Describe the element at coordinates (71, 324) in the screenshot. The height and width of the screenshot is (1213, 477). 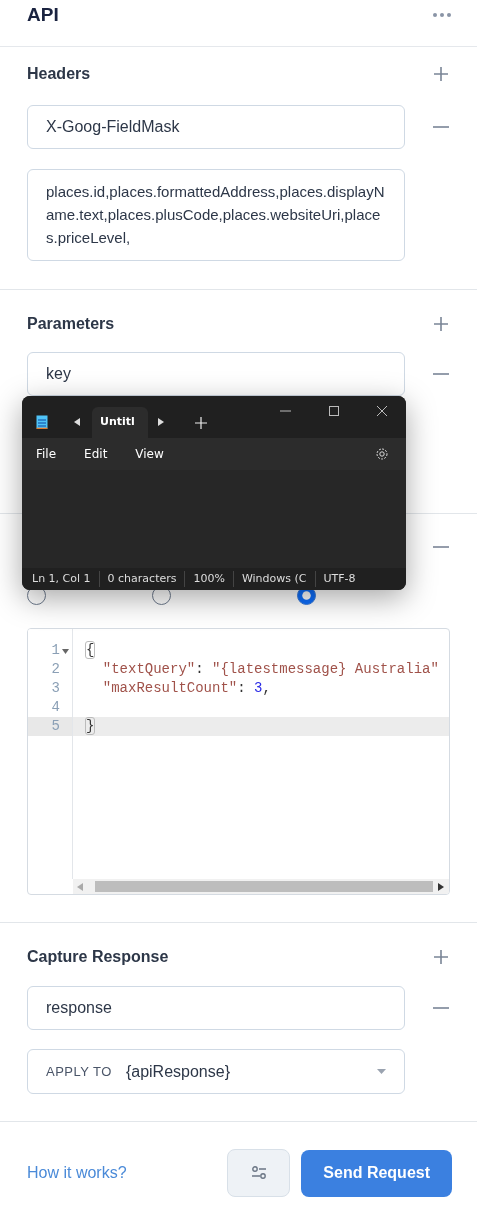
I see `section-title: Parameters` at that location.